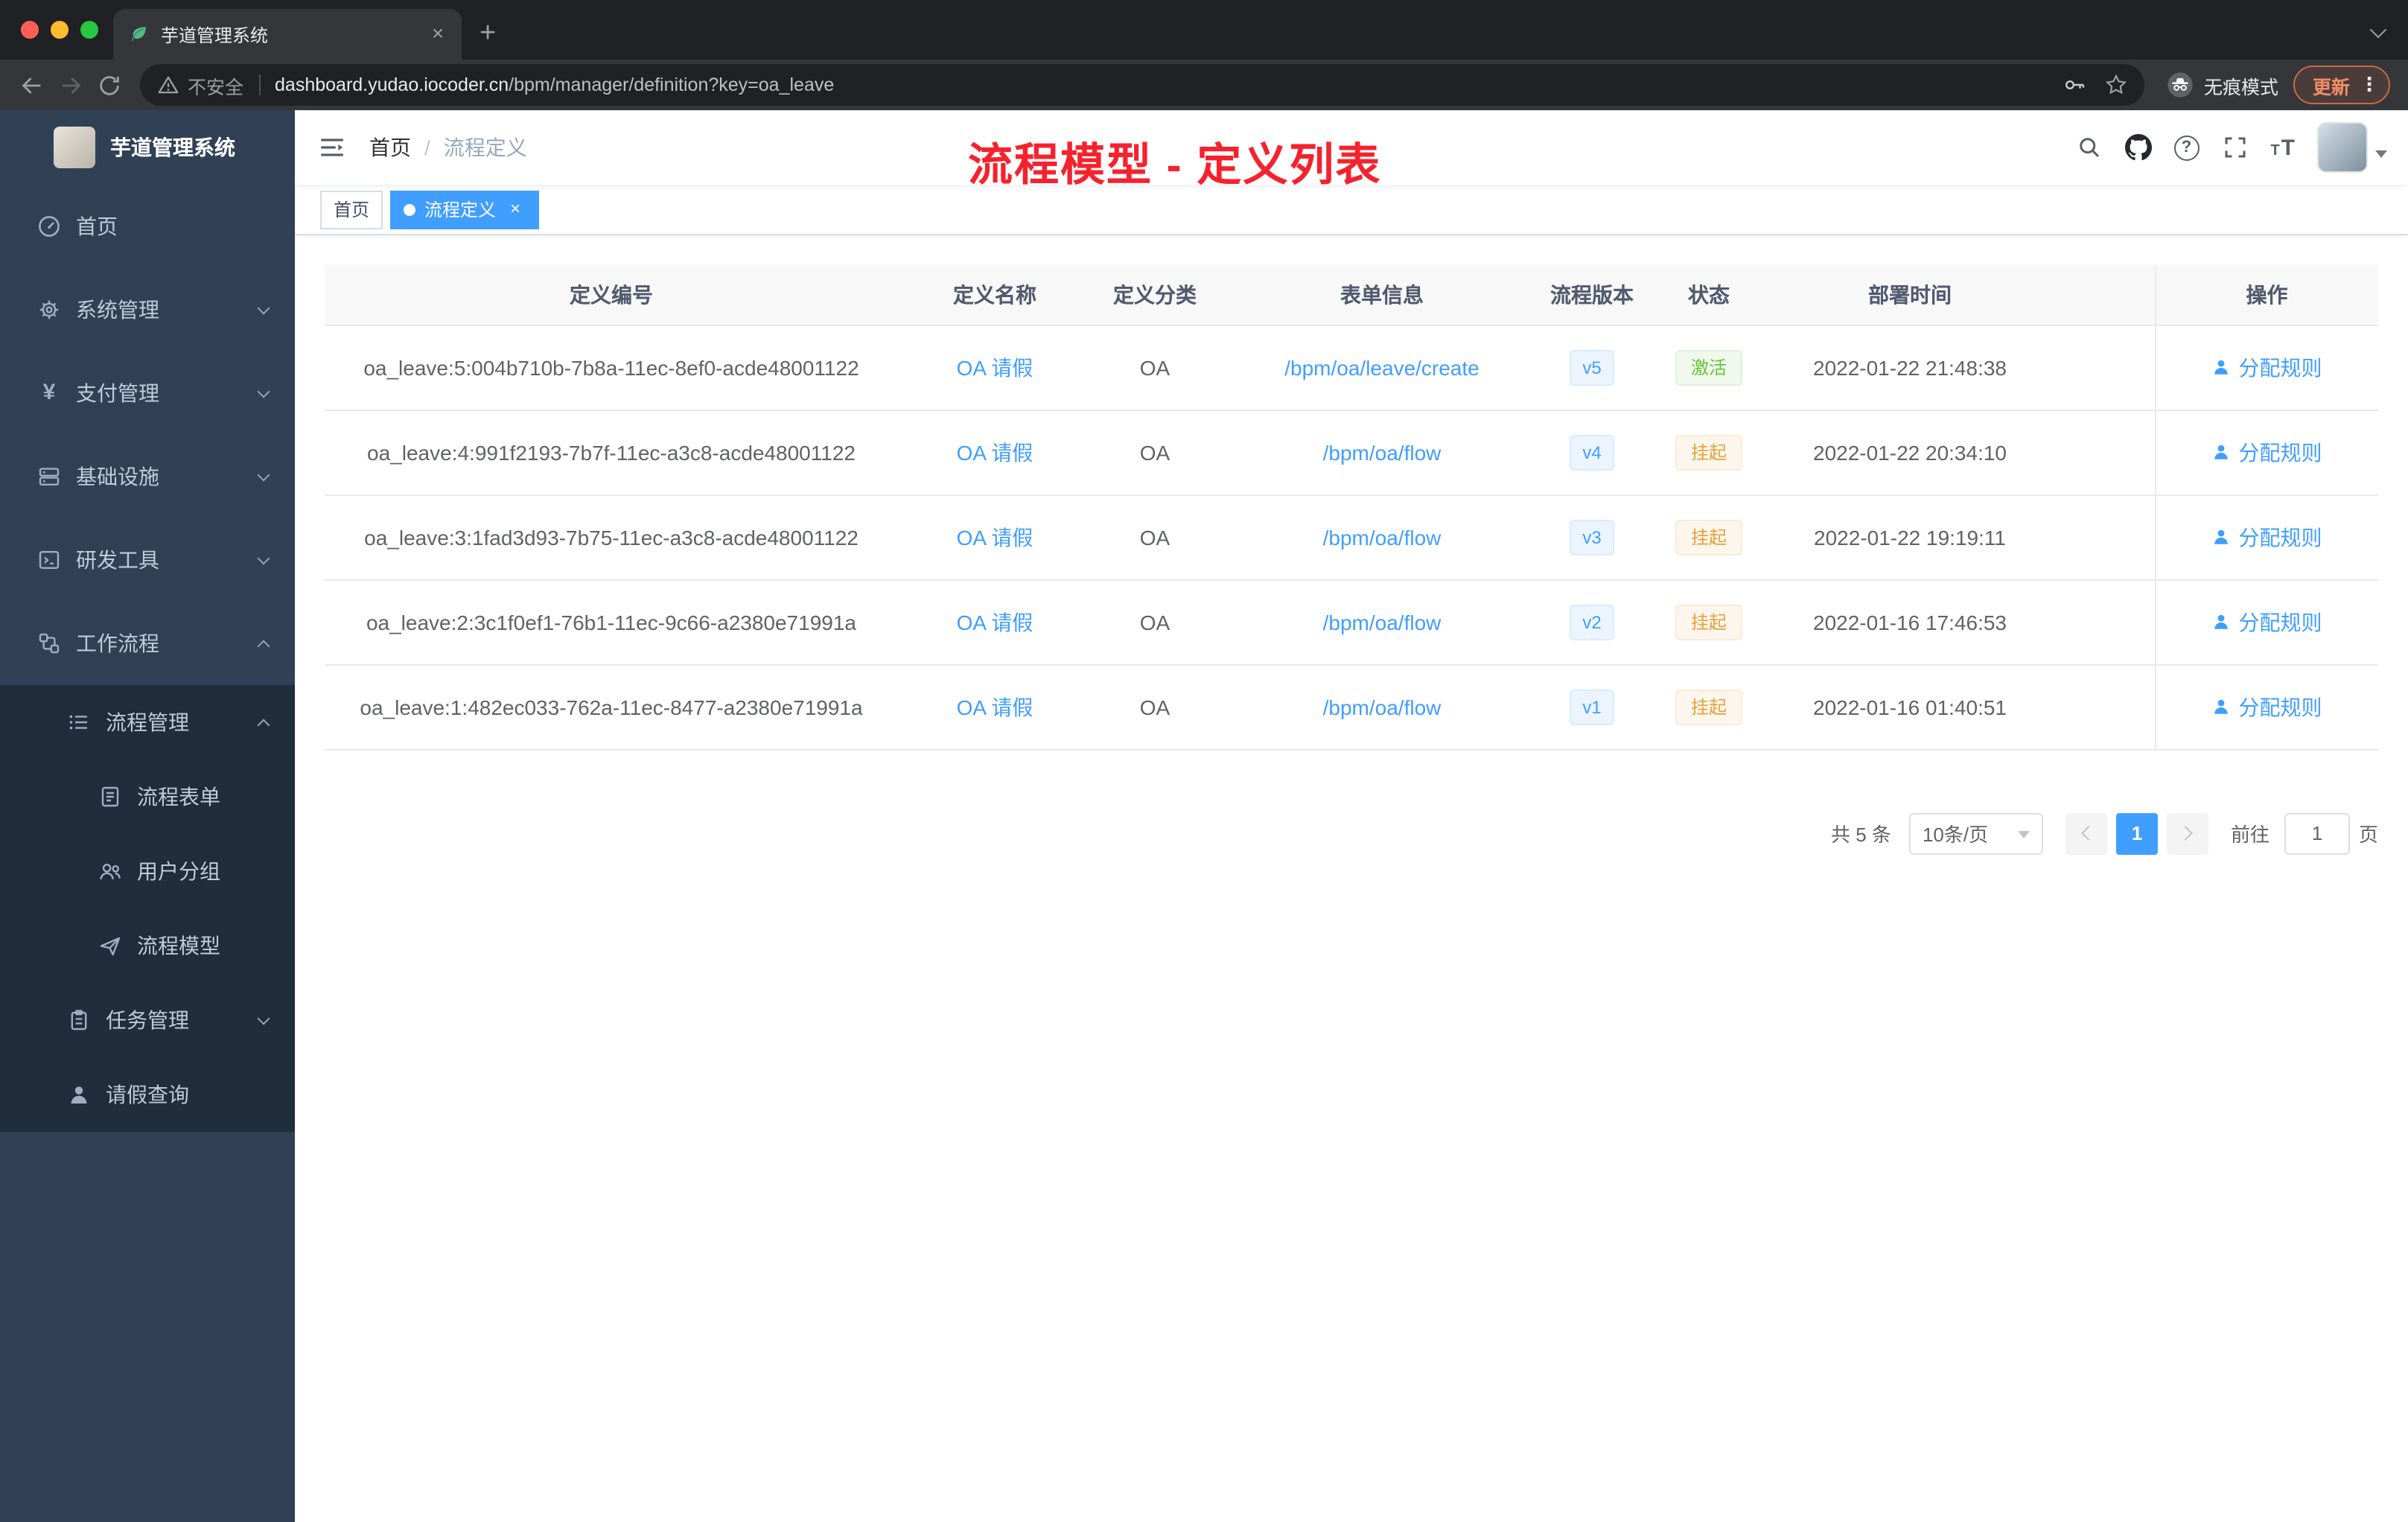  I want to click on table-header-row: 定义编号 定义名称 定义分类 表单信息 流程版本 状态 部署时间 操作, so click(1351, 295).